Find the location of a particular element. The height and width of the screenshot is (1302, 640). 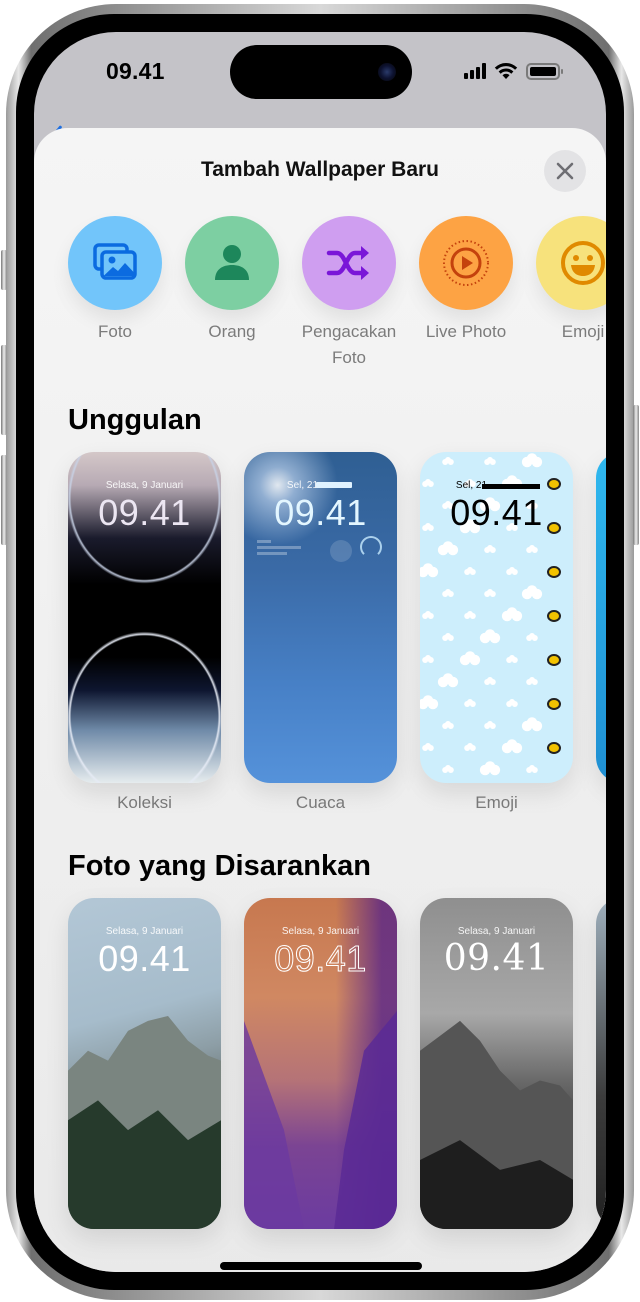

category-people-circle is located at coordinates (232, 263).